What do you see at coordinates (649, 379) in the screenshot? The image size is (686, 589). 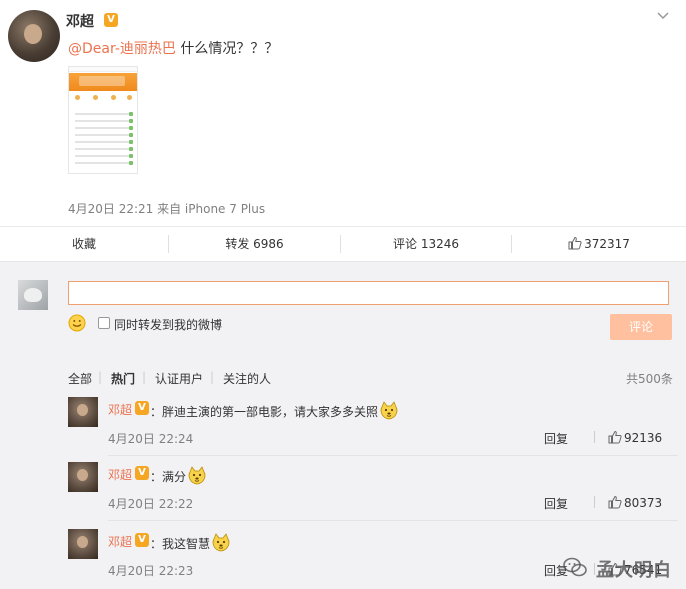 I see `comment-total: 共500条` at bounding box center [649, 379].